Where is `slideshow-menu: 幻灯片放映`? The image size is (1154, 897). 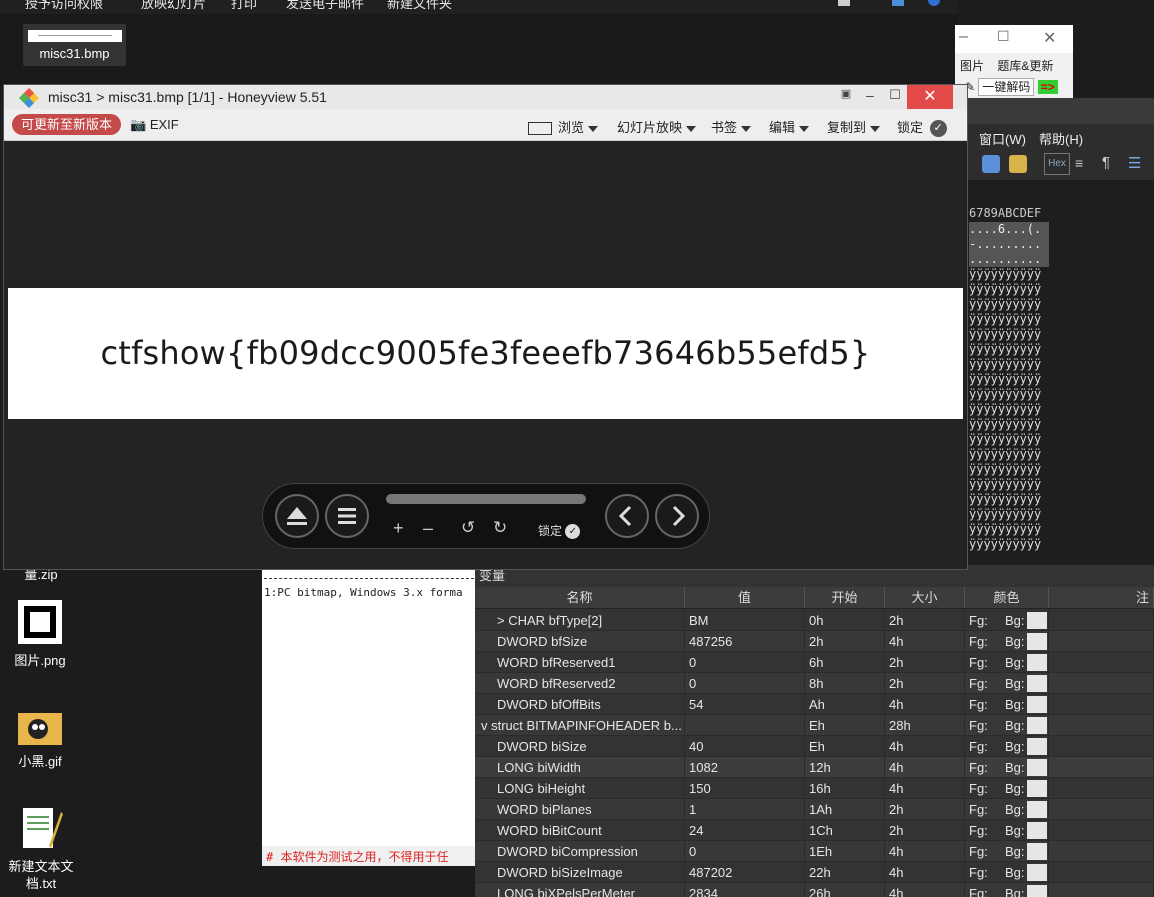
slideshow-menu: 幻灯片放映 is located at coordinates (657, 126).